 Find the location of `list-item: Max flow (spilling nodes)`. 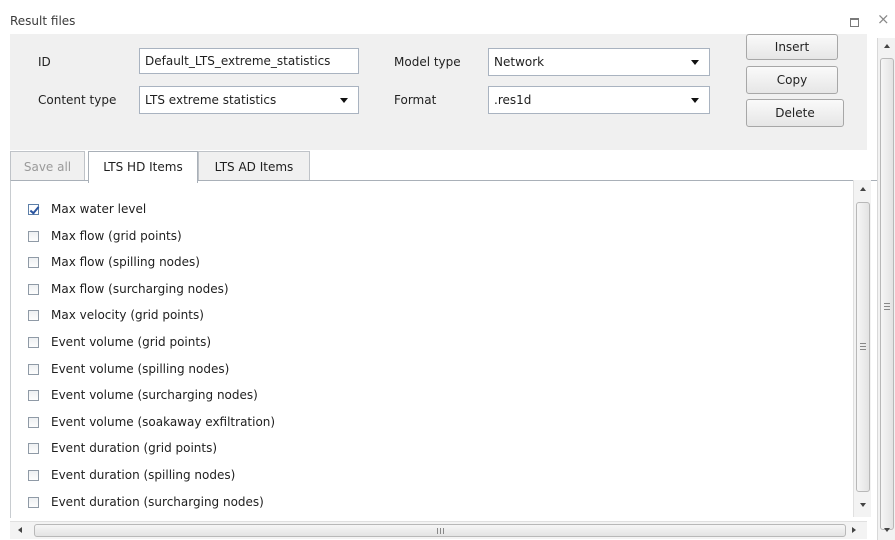

list-item: Max flow (spilling nodes) is located at coordinates (114, 262).